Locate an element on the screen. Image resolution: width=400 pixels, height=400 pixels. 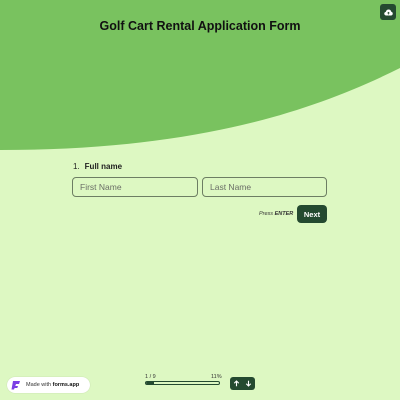
previous-question-button is located at coordinates (236, 383).